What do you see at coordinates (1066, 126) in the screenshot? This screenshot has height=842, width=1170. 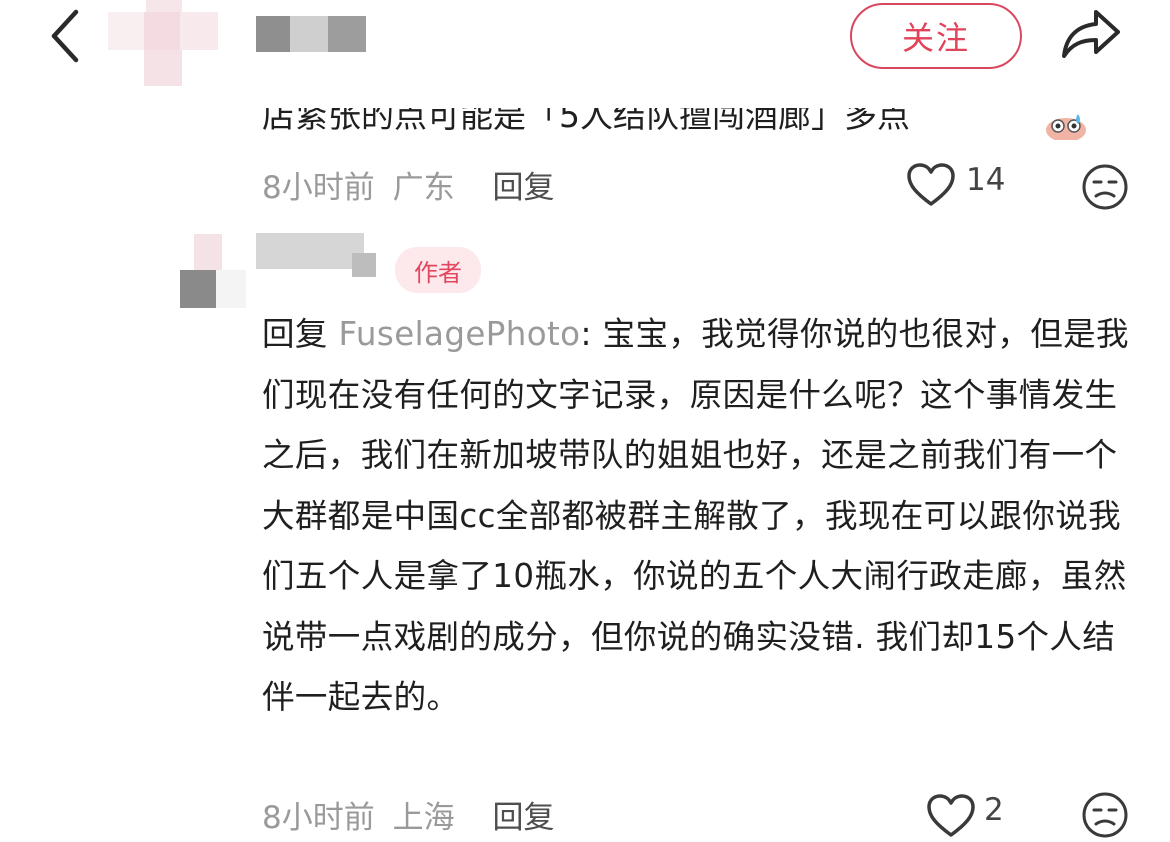 I see `blushing-face-emoji` at bounding box center [1066, 126].